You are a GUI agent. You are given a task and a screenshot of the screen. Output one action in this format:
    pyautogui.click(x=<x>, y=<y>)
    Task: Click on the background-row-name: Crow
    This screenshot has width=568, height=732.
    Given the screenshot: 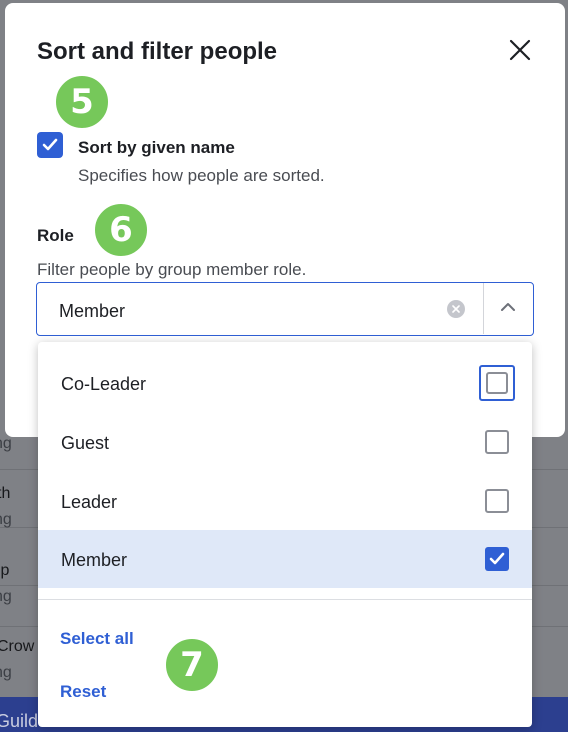 What is the action you would take?
    pyautogui.click(x=17, y=646)
    